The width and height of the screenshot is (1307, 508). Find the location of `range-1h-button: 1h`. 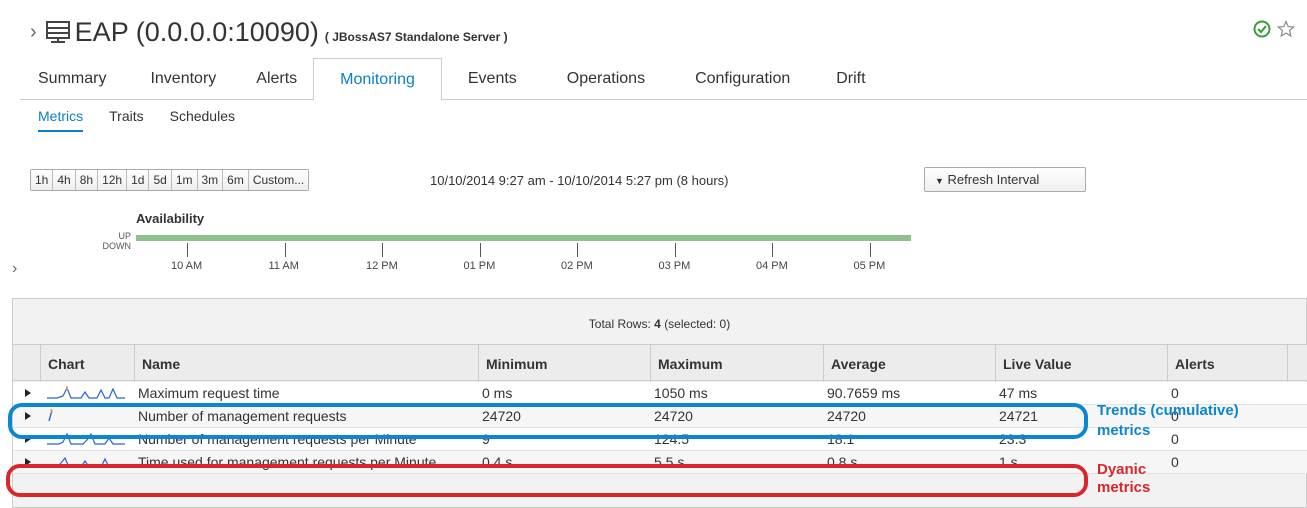

range-1h-button: 1h is located at coordinates (42, 180).